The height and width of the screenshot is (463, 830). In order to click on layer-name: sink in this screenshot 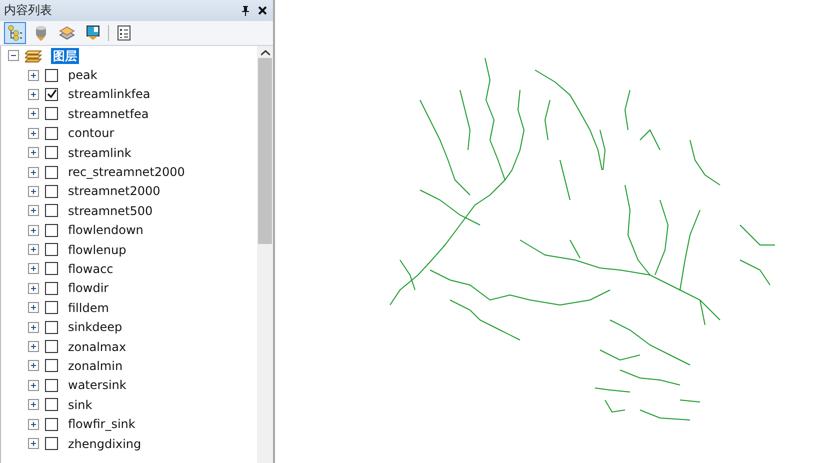, I will do `click(80, 404)`.